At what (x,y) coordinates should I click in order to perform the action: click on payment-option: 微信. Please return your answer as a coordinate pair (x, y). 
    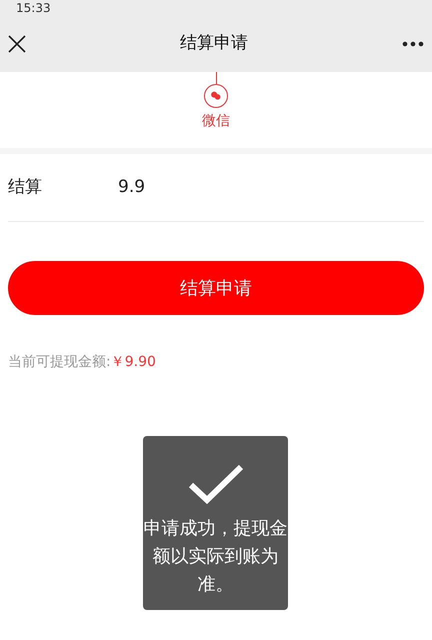
    Looking at the image, I should click on (216, 110).